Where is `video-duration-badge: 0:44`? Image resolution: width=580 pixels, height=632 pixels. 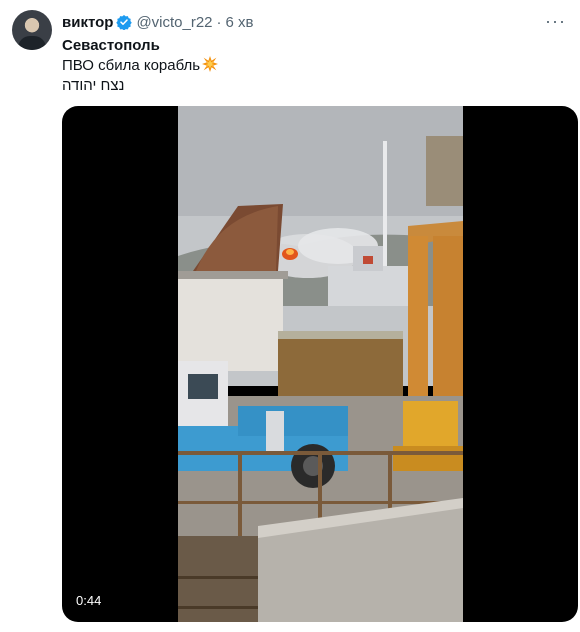
video-duration-badge: 0:44 is located at coordinates (89, 600).